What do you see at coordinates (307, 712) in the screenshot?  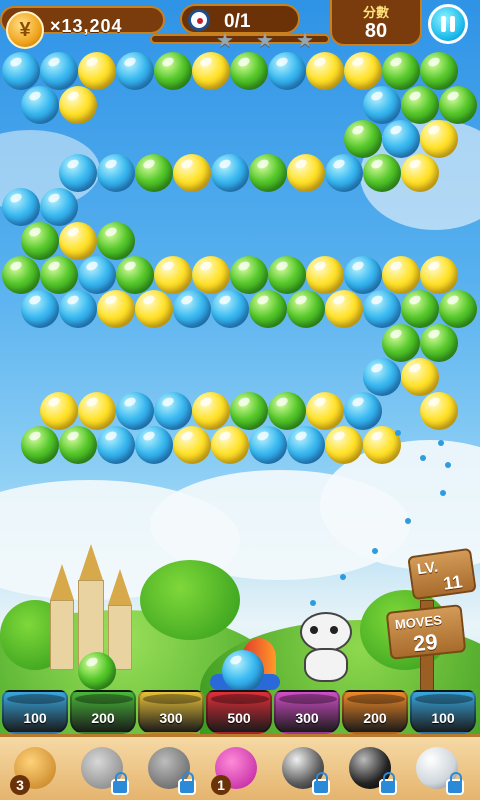 I see `score-pot: 300` at bounding box center [307, 712].